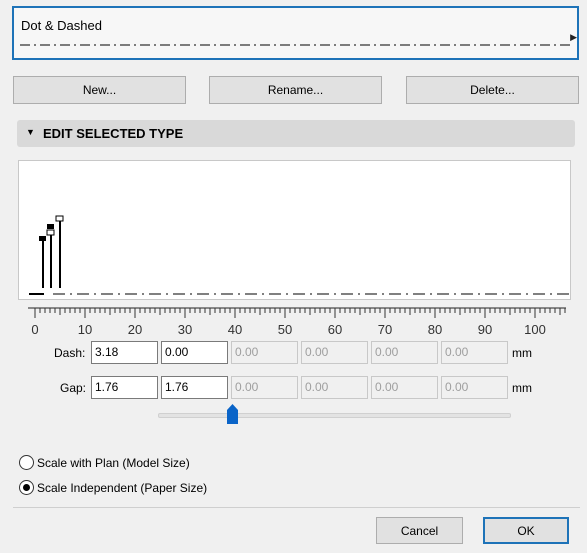 Image resolution: width=587 pixels, height=553 pixels. Describe the element at coordinates (61, 25) in the screenshot. I see `line-type-name: Dot & Dashed` at that location.